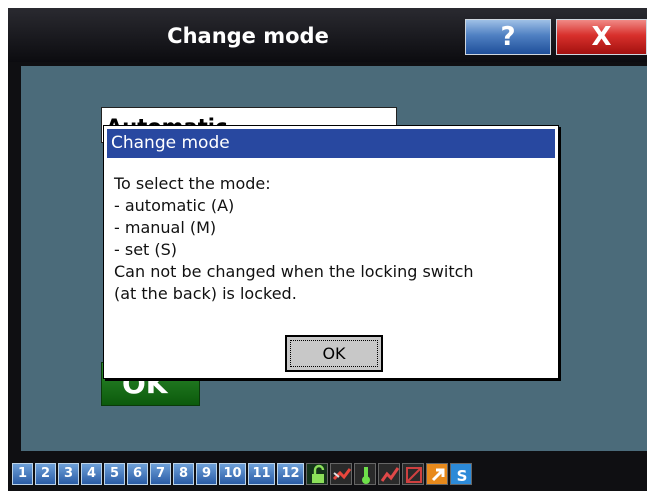 Image resolution: width=647 pixels, height=491 pixels. What do you see at coordinates (183, 474) in the screenshot?
I see `tab-8: 8` at bounding box center [183, 474].